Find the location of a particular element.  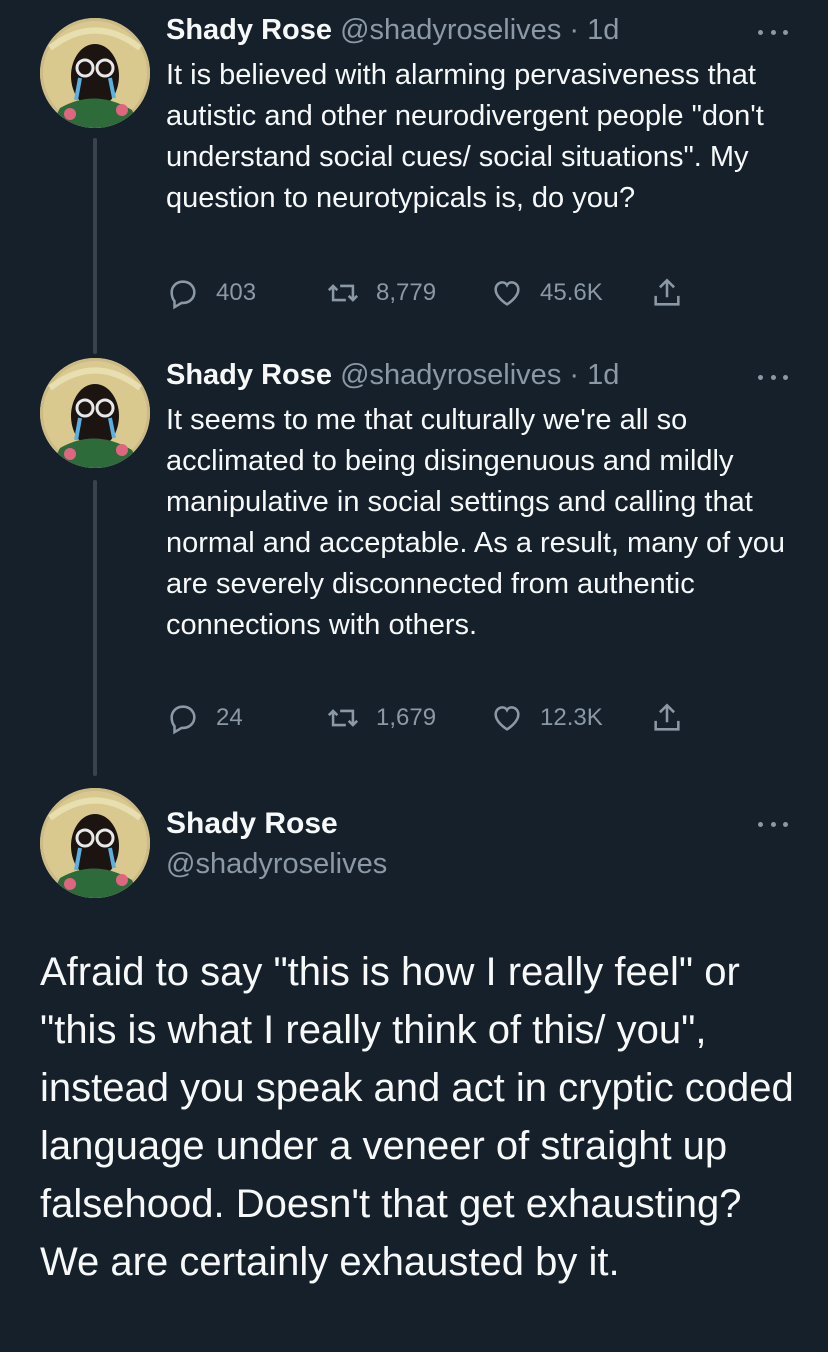

like-button: 12.3K is located at coordinates (546, 718).